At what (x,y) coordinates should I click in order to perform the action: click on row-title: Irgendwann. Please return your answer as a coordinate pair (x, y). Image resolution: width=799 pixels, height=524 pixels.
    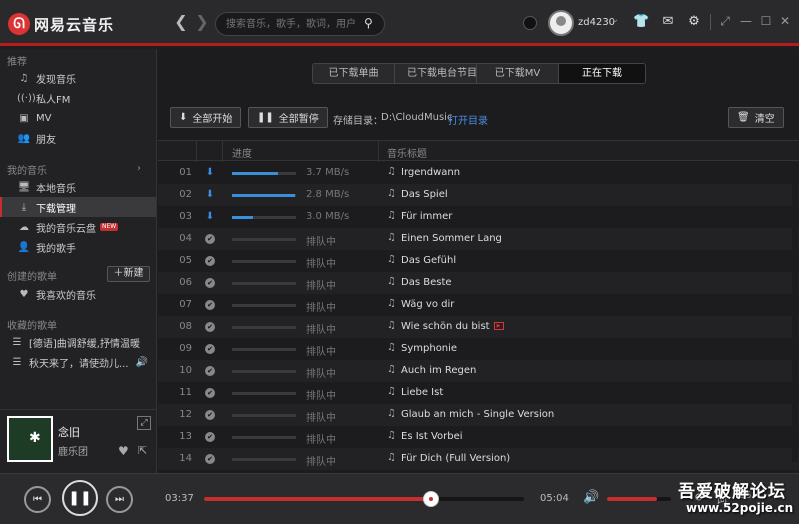
    Looking at the image, I should click on (430, 172).